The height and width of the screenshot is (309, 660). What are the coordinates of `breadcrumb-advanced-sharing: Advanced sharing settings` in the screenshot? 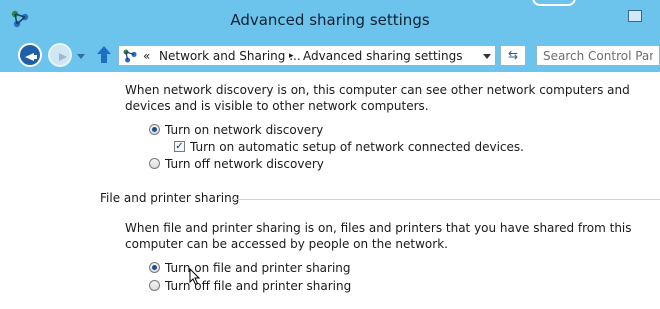 It's located at (382, 56).